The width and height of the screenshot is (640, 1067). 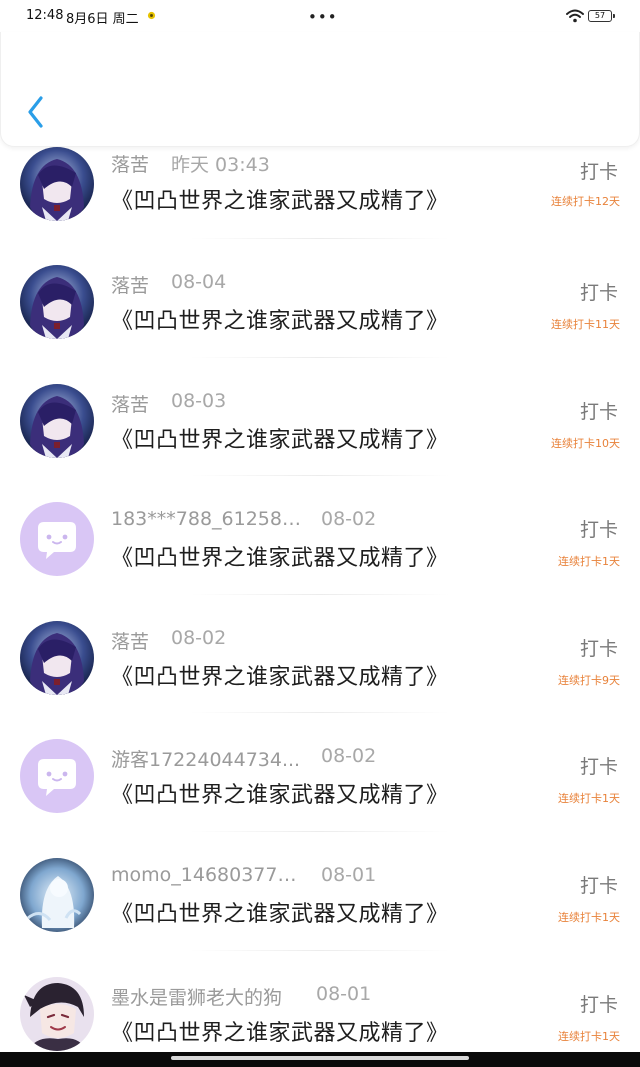 I want to click on list-item: 落苦 08-04 《凹凸世界之谁家武器又成精了》 打卡连续打卡11天, so click(x=320, y=298).